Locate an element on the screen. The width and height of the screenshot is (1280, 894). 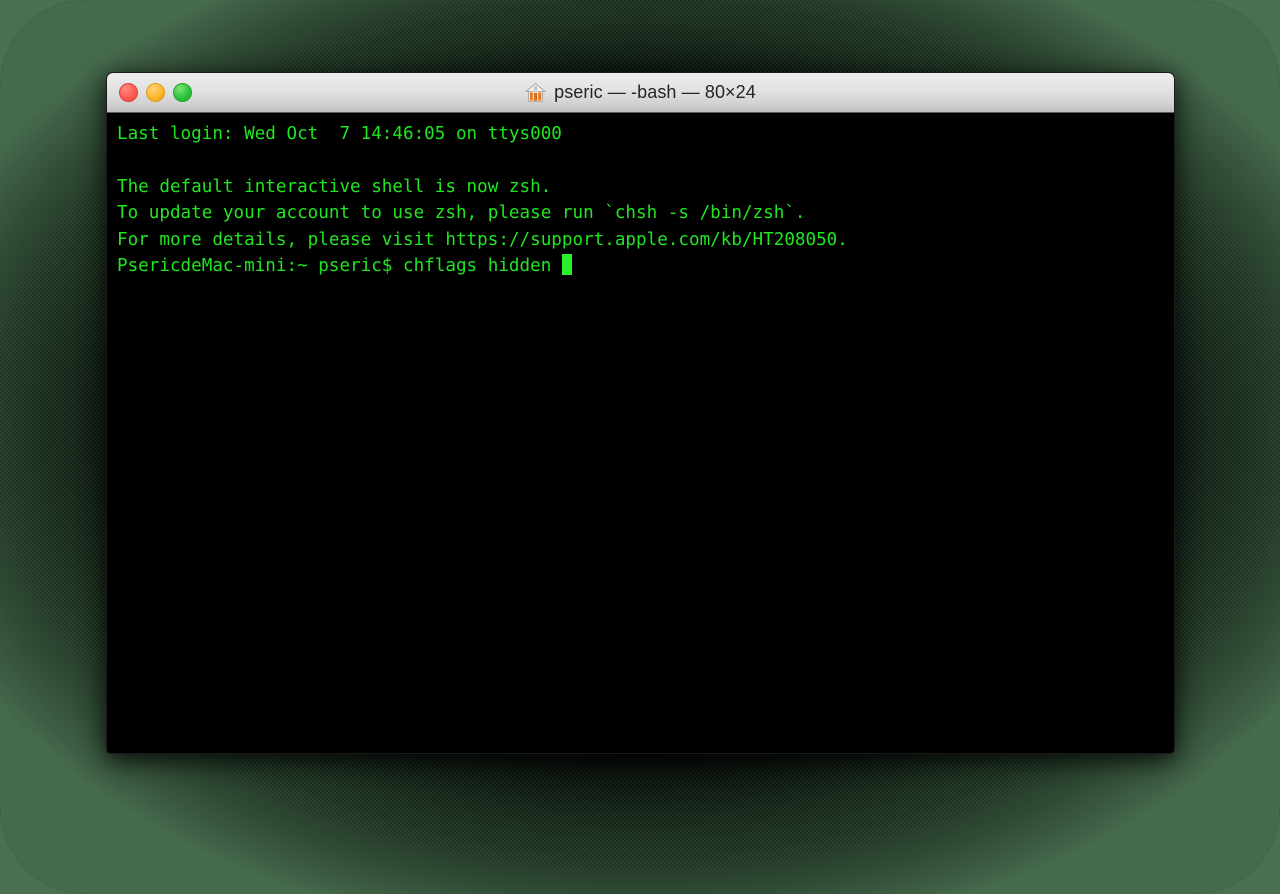
window-controls is located at coordinates (155, 92).